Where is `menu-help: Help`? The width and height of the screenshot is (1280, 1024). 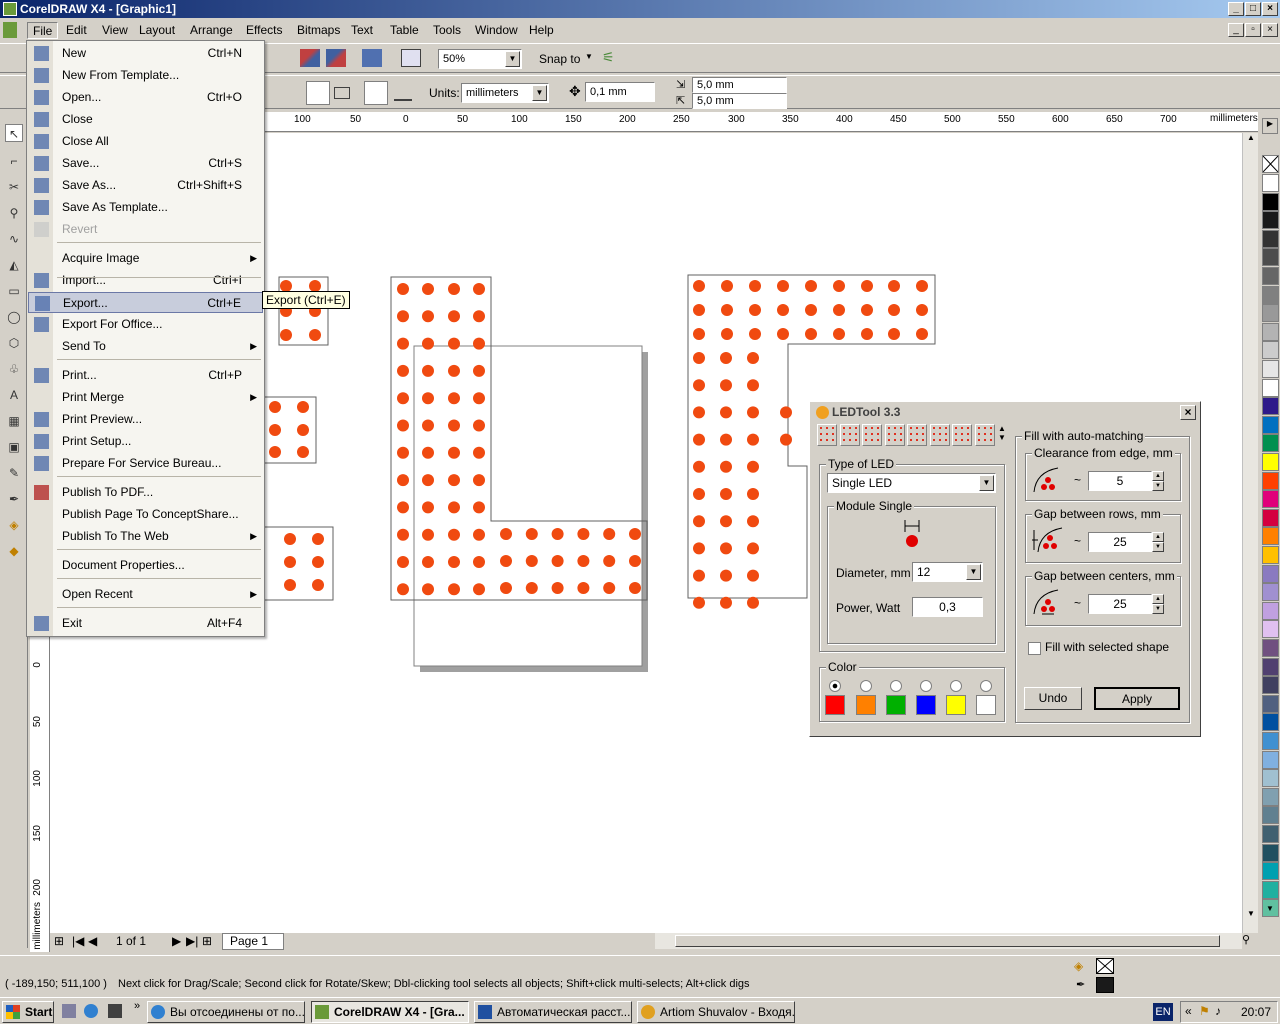 menu-help: Help is located at coordinates (541, 30).